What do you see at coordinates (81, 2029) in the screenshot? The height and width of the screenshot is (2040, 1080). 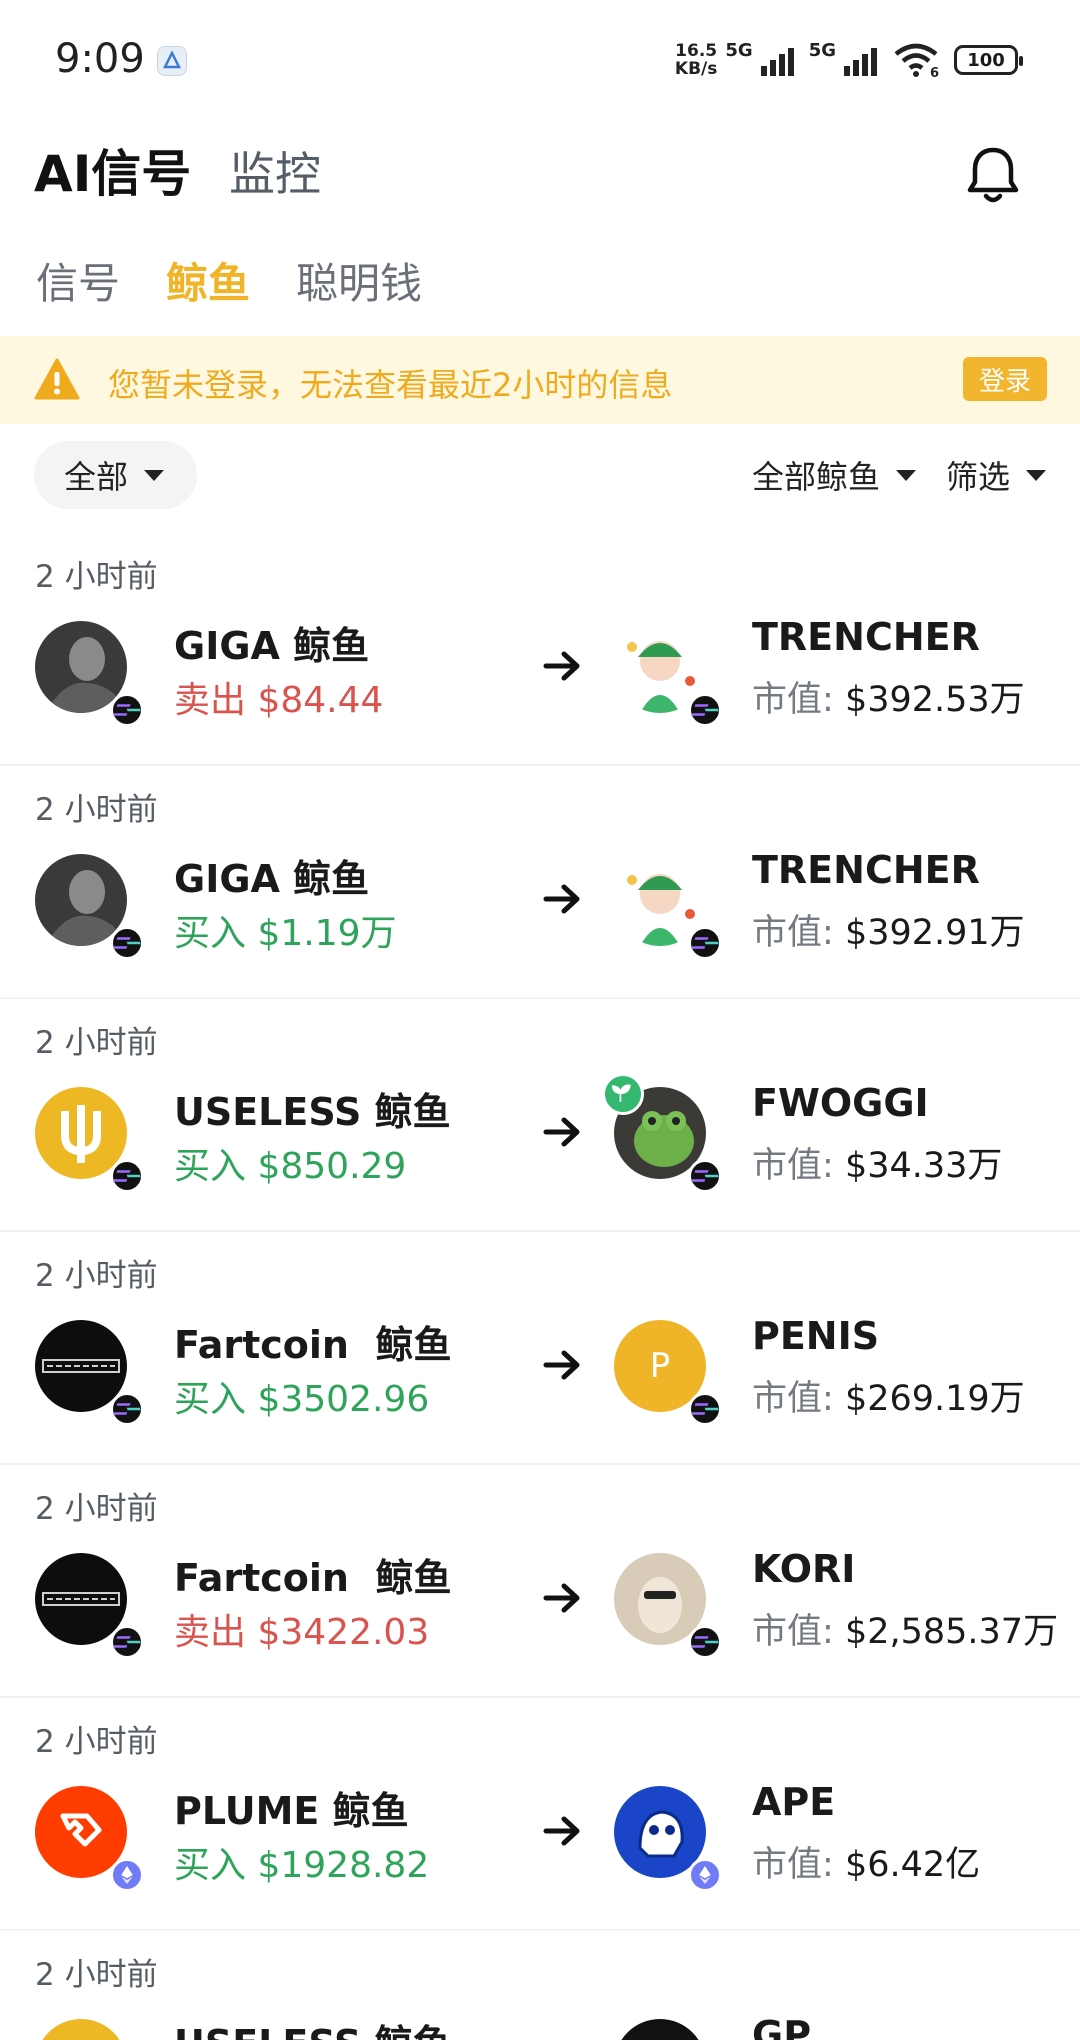 I see `whale-avatar` at bounding box center [81, 2029].